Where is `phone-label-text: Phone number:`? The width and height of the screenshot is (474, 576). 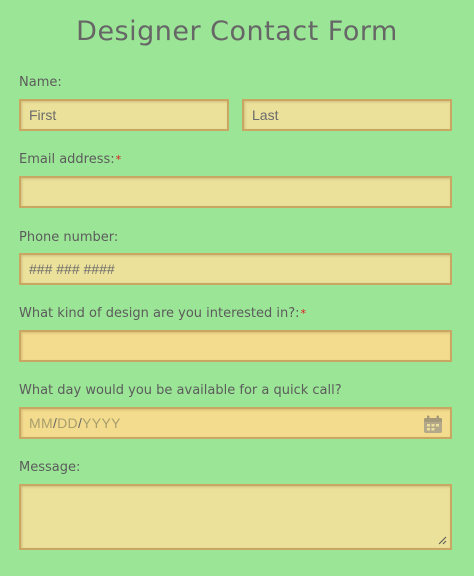 phone-label-text: Phone number: is located at coordinates (69, 237).